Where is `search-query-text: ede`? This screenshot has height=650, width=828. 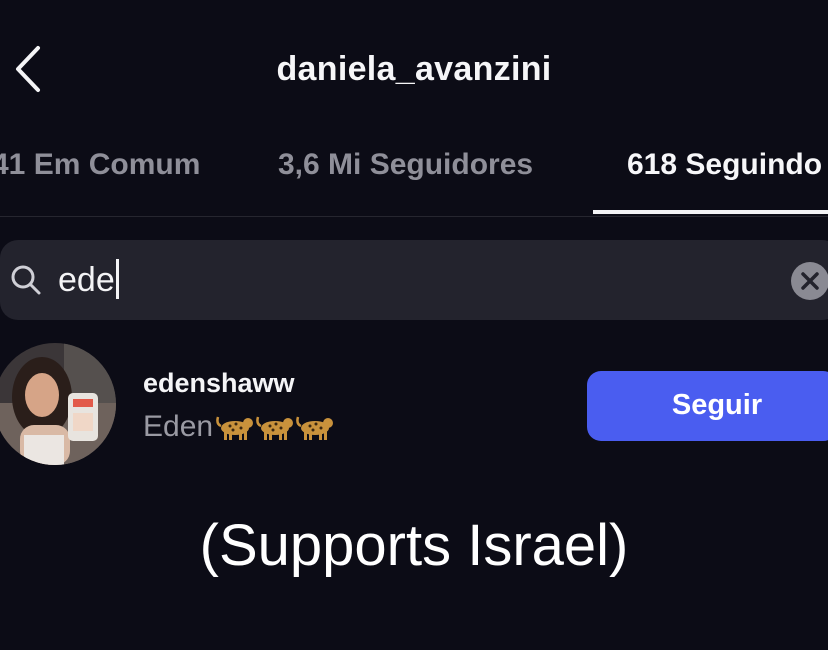
search-query-text: ede is located at coordinates (86, 280).